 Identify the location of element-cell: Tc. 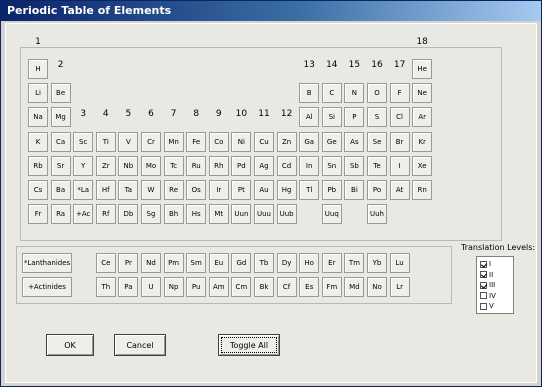
(173, 165).